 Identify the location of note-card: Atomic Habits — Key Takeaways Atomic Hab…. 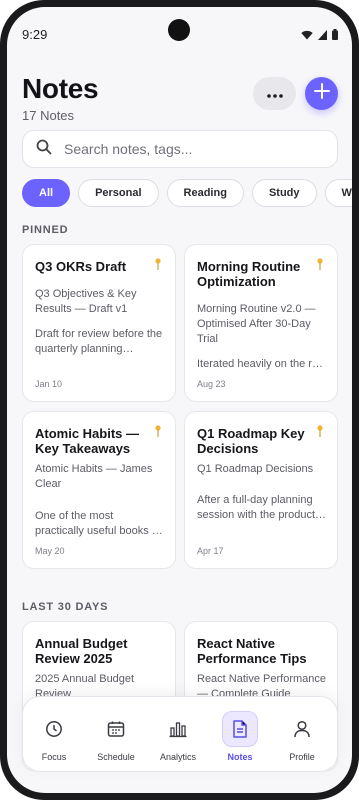
(99, 490).